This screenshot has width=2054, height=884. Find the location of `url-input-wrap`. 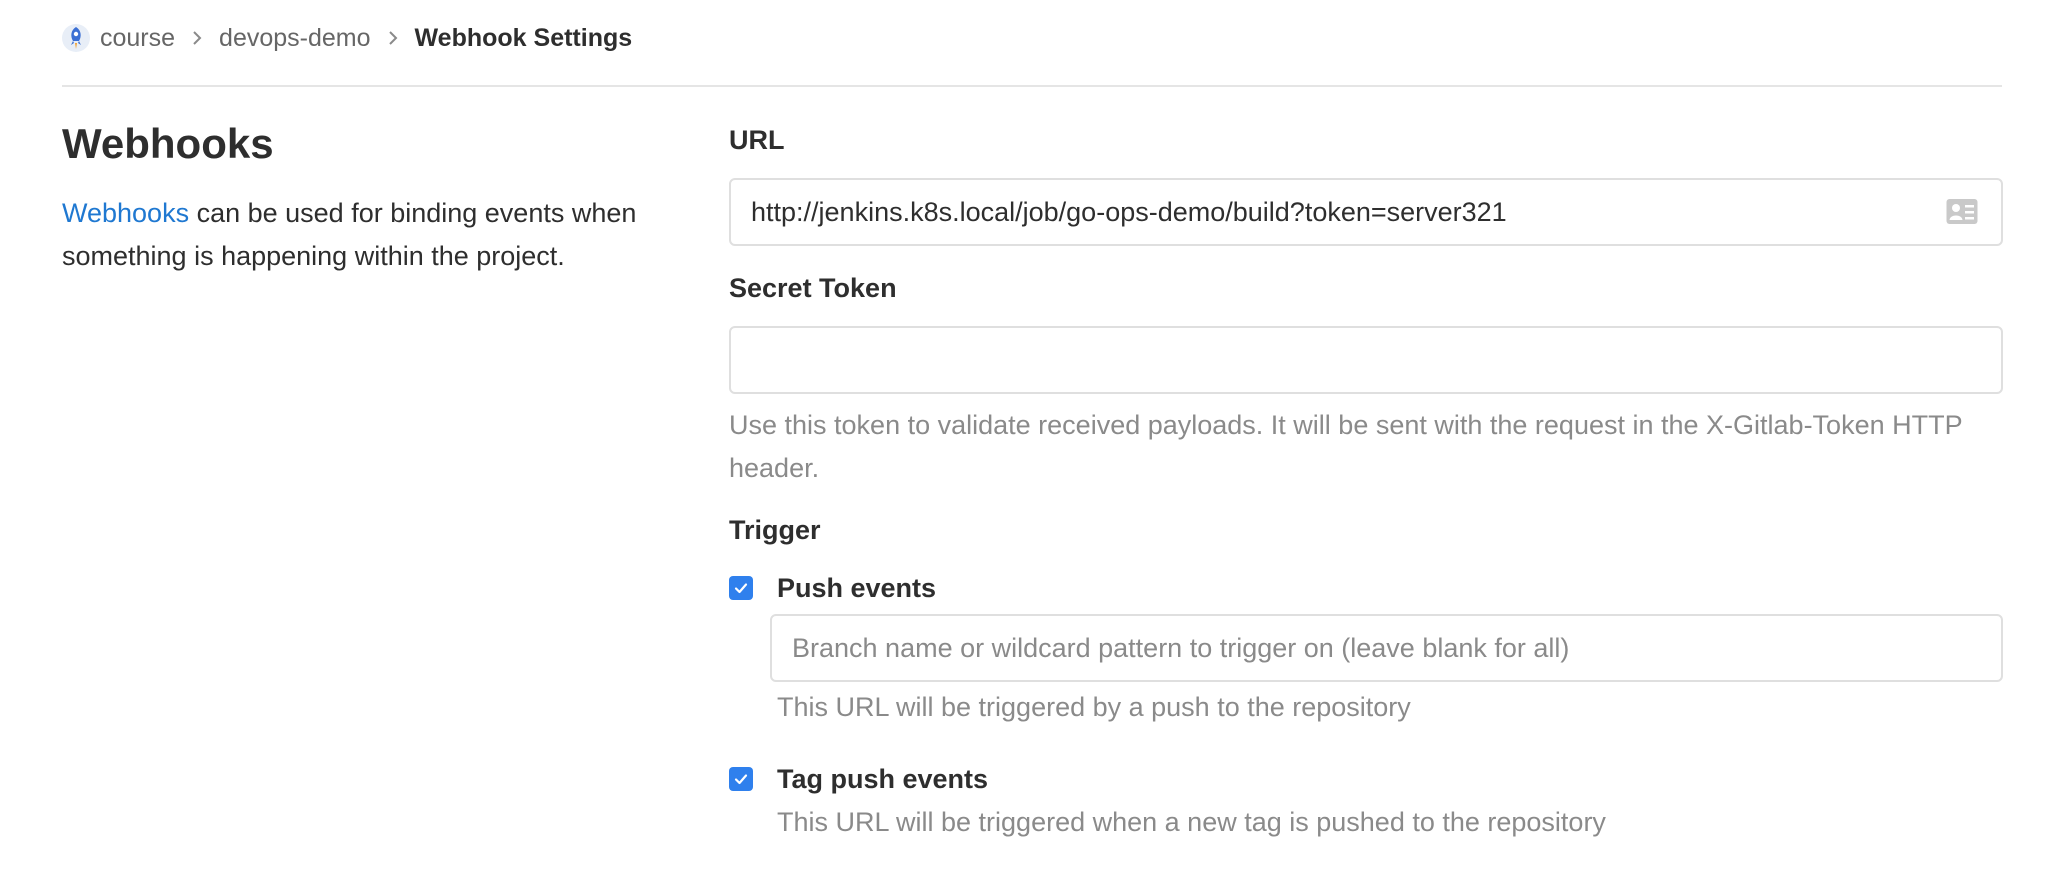

url-input-wrap is located at coordinates (1366, 212).